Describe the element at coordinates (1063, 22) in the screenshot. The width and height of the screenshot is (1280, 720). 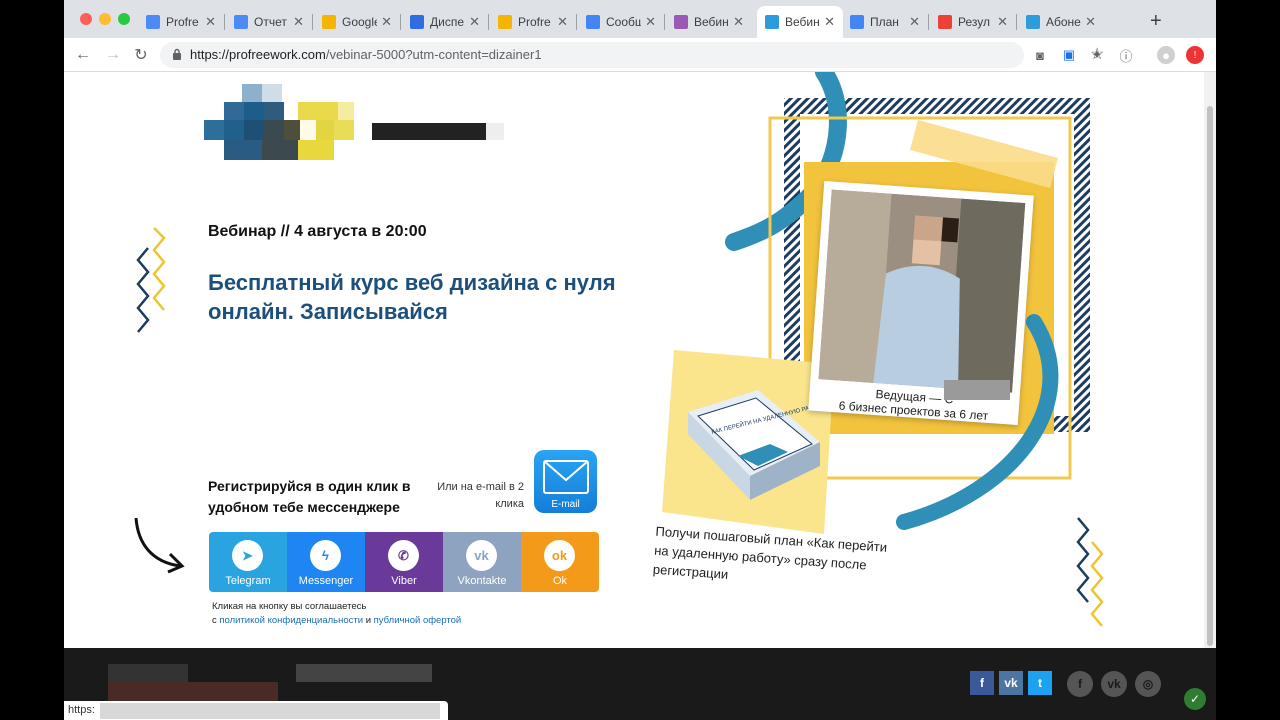
I see `tab-label: Абоне` at that location.